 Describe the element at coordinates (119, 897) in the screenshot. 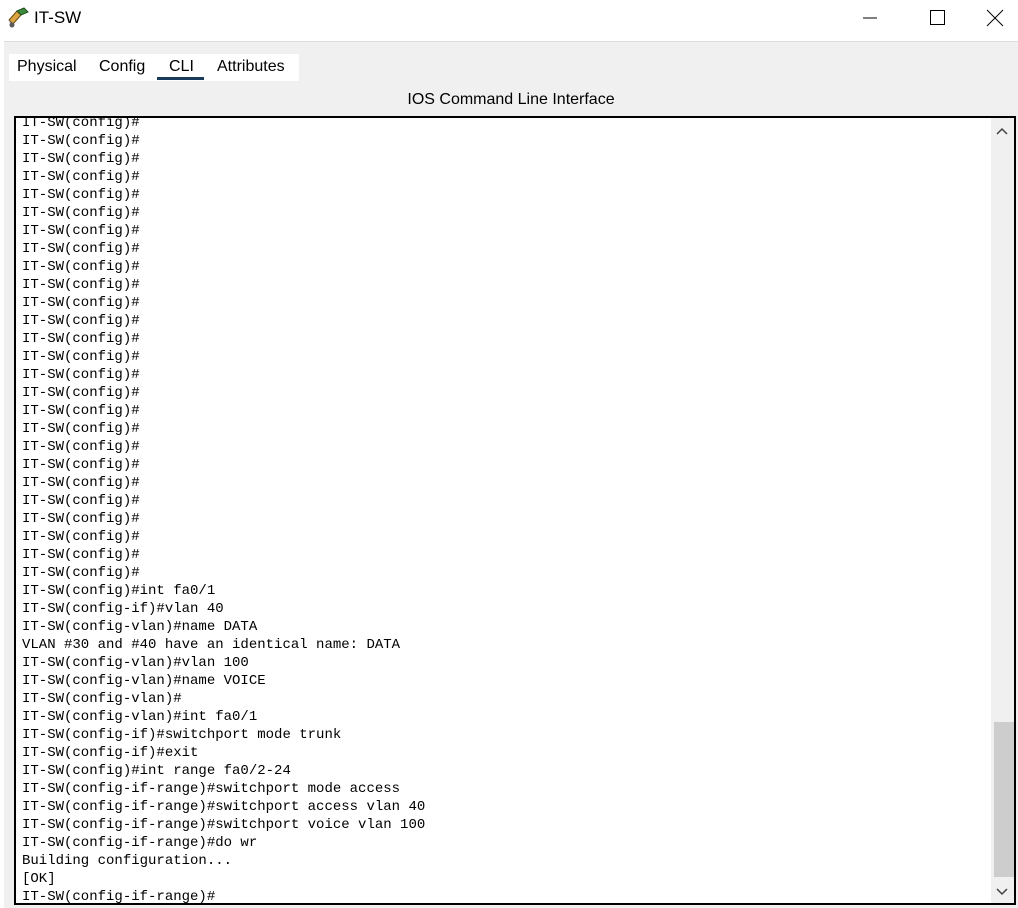

I see `console-line: IT-SW(config-if-range)#` at that location.